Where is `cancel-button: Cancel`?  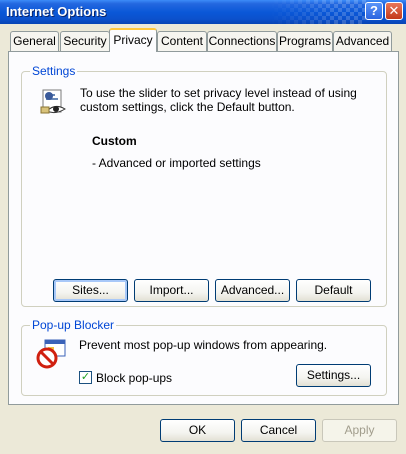 cancel-button: Cancel is located at coordinates (278, 430).